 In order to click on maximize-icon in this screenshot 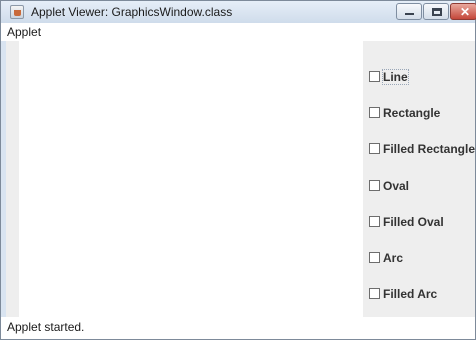, I will do `click(437, 12)`.